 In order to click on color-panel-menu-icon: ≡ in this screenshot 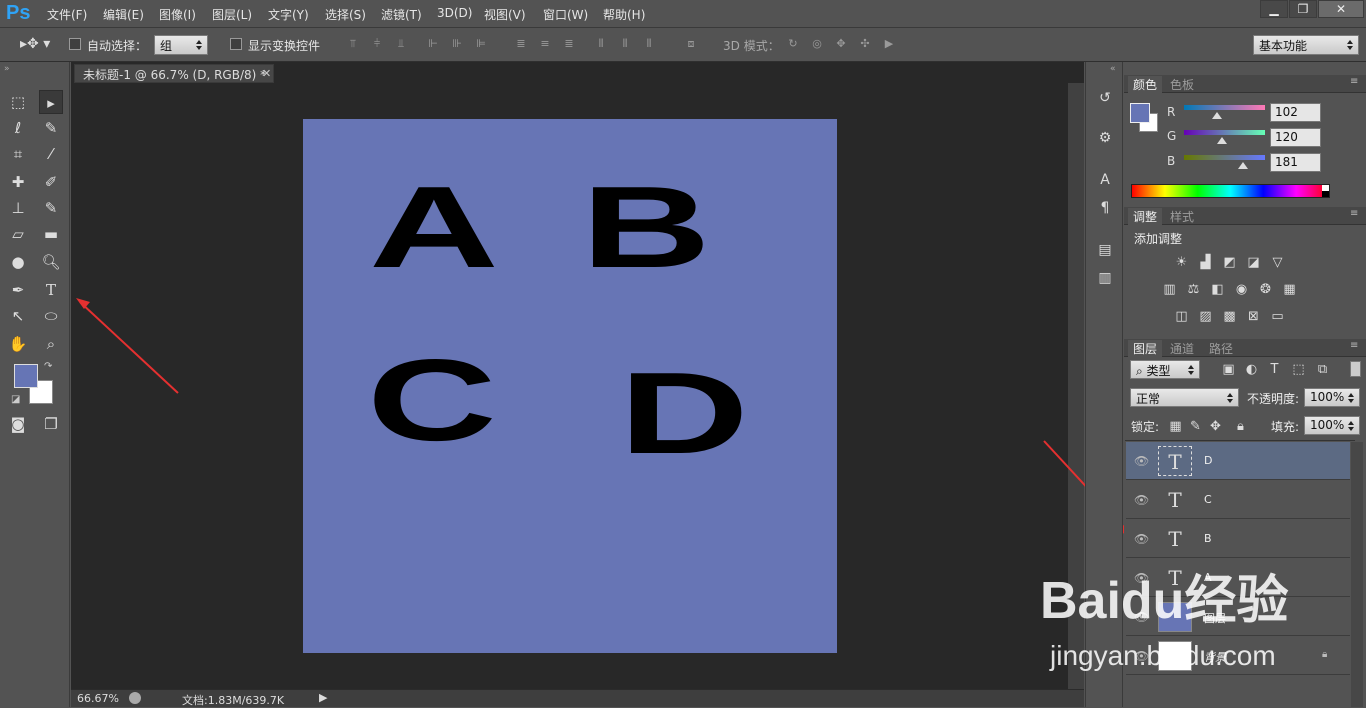, I will do `click(1354, 81)`.